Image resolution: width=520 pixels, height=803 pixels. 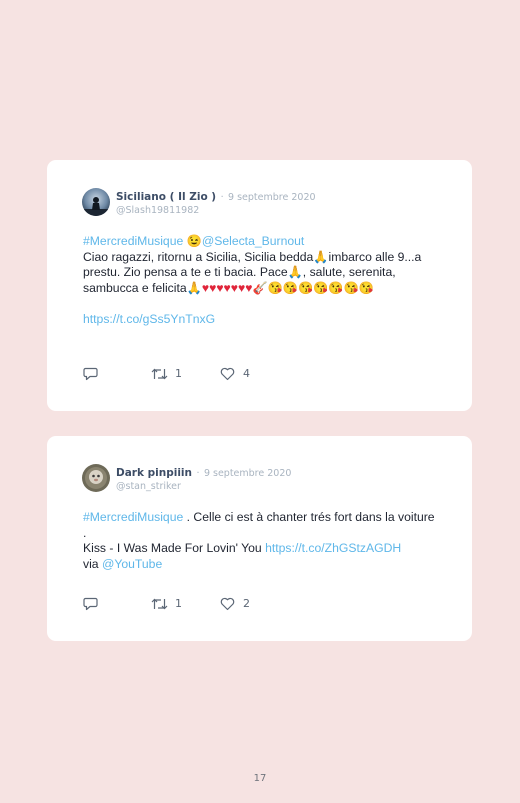 I want to click on mention-link: @YouTube, so click(x=132, y=564).